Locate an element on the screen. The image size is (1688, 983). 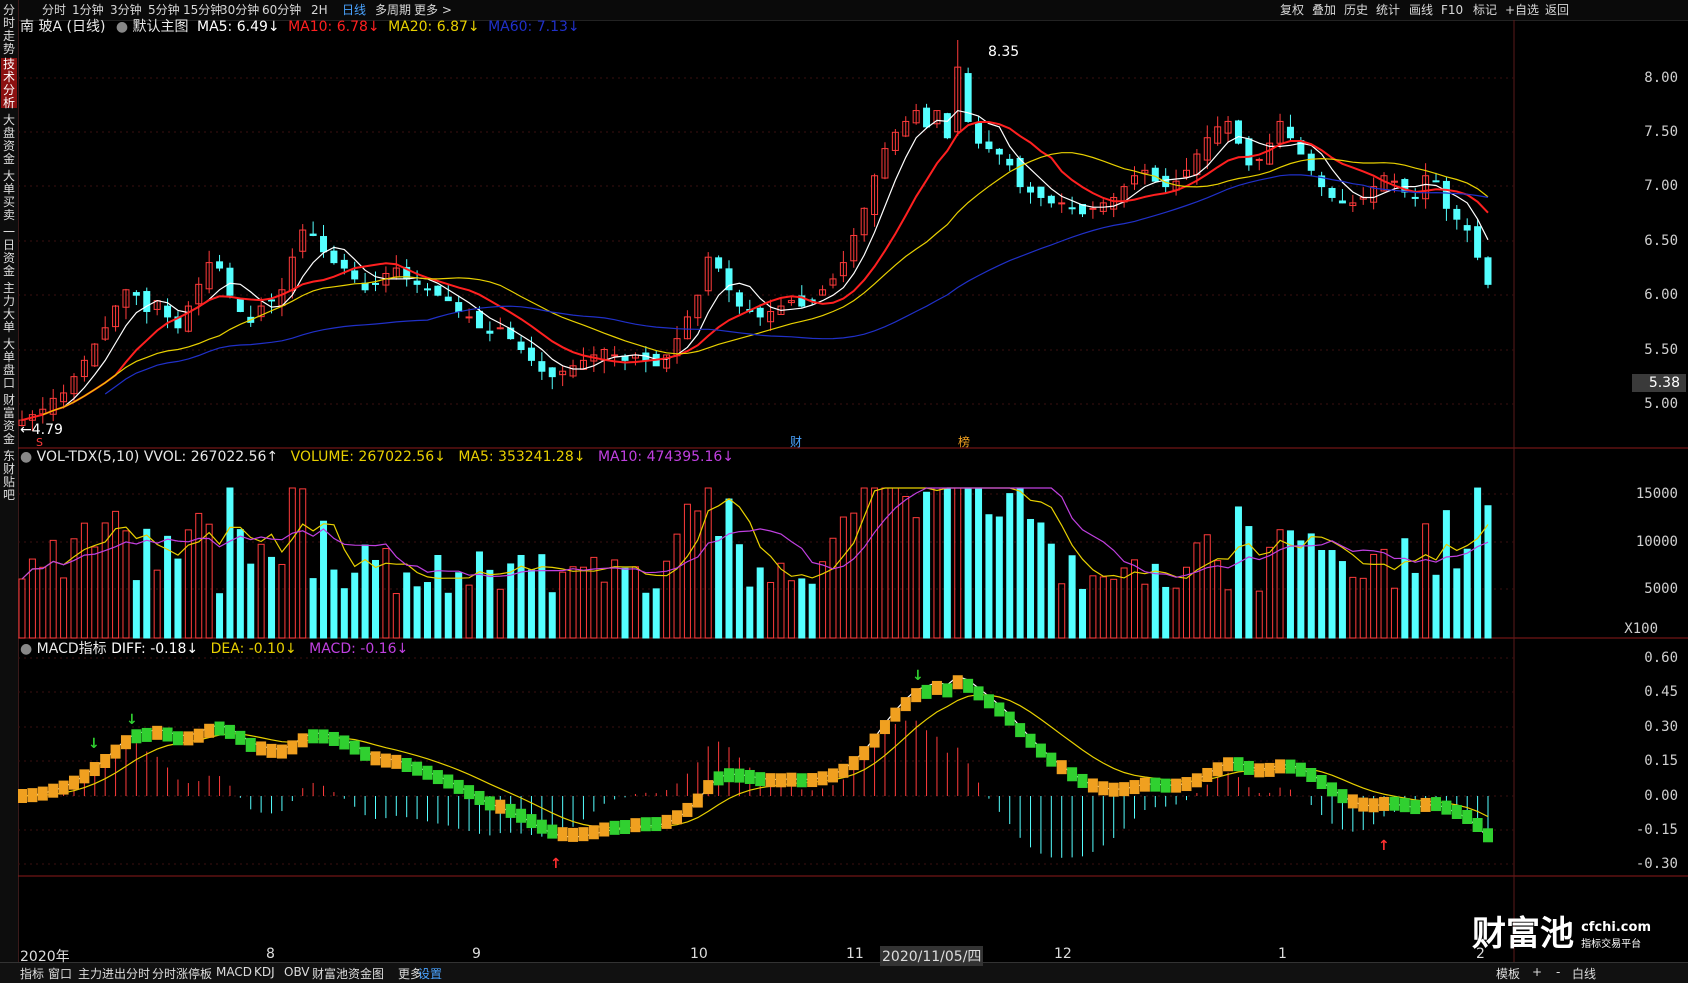
macd-axis-label: 0.00 is located at coordinates (1661, 796).